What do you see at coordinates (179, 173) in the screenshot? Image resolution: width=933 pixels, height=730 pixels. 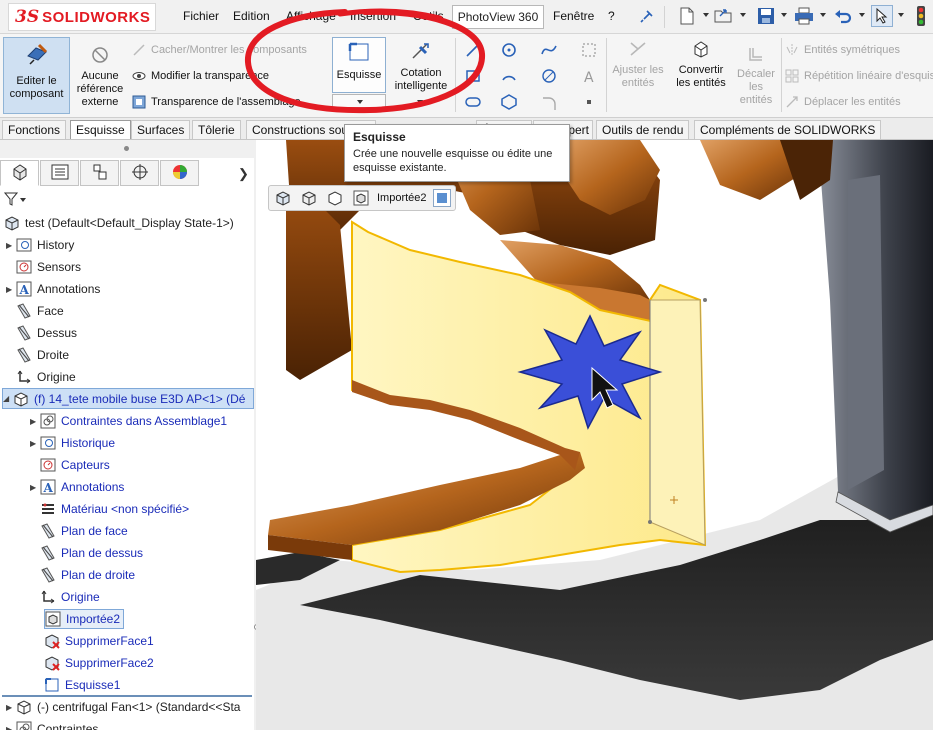 I see `display-manager-tab` at bounding box center [179, 173].